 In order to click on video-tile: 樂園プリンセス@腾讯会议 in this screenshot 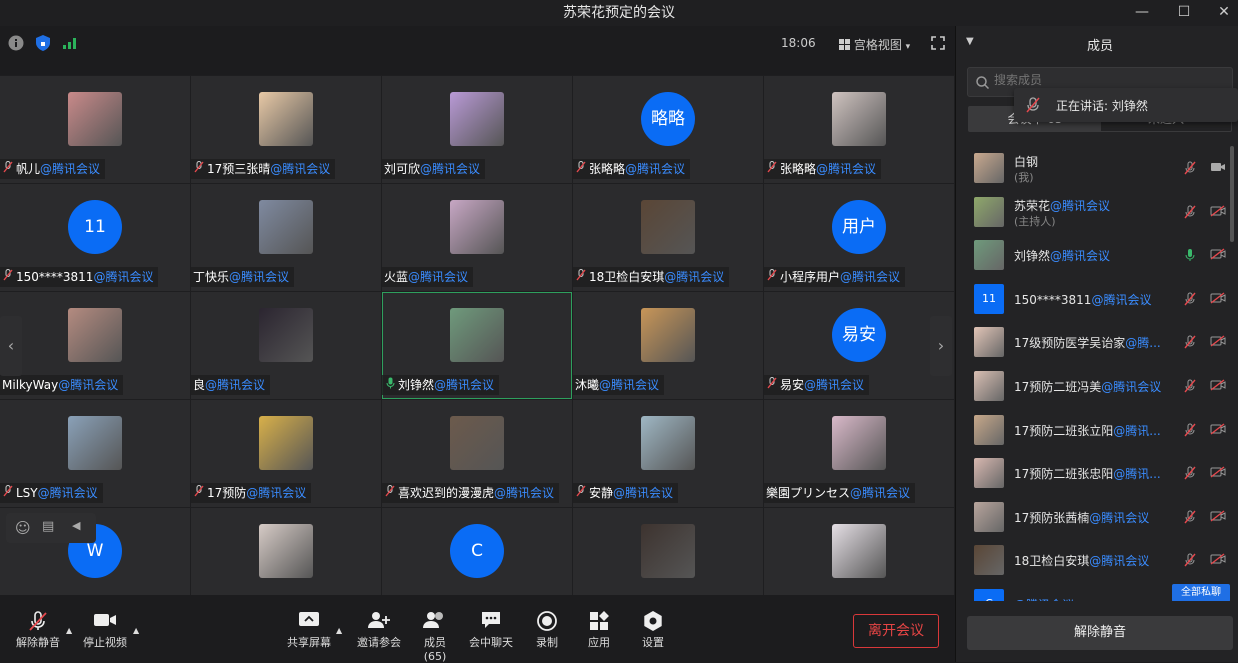, I will do `click(859, 453)`.